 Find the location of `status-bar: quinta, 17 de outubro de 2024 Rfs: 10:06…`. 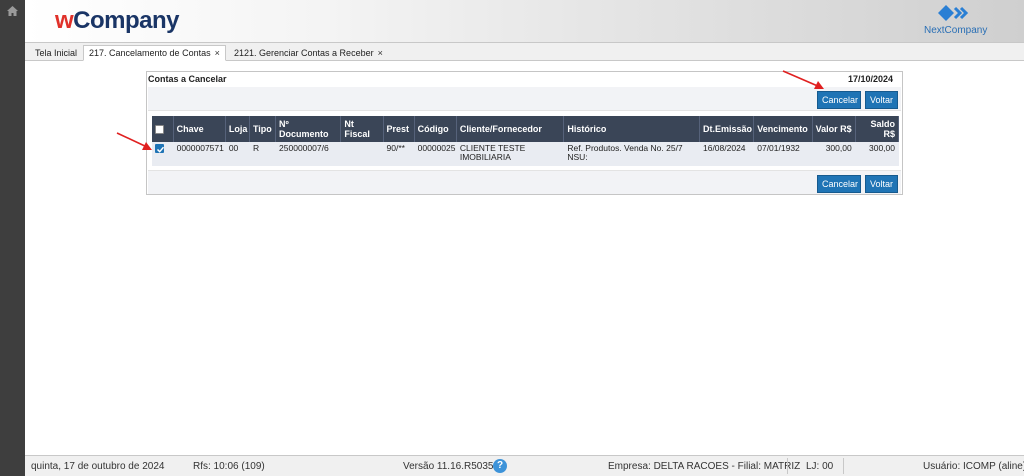

status-bar: quinta, 17 de outubro de 2024 Rfs: 10:06… is located at coordinates (524, 465).